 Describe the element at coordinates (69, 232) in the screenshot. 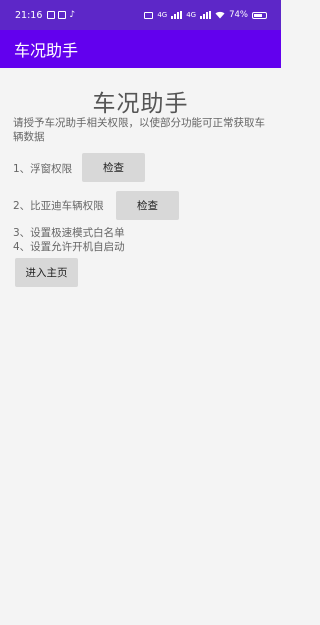

I see `step-speed-mode-whitelist: 3、设置极速模式白名单` at that location.